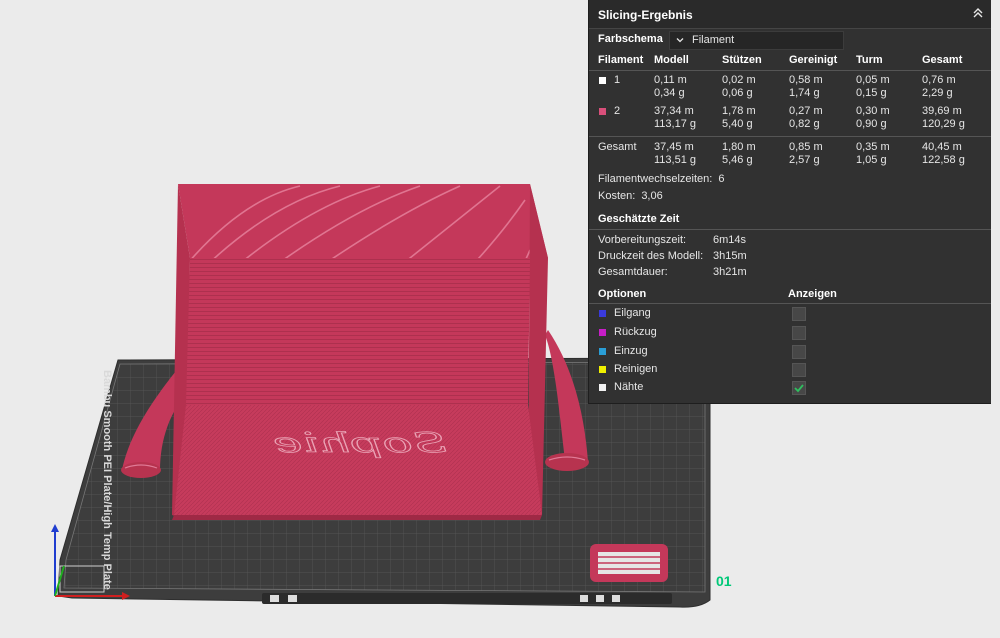  I want to click on chevron-down-icon, so click(680, 40).